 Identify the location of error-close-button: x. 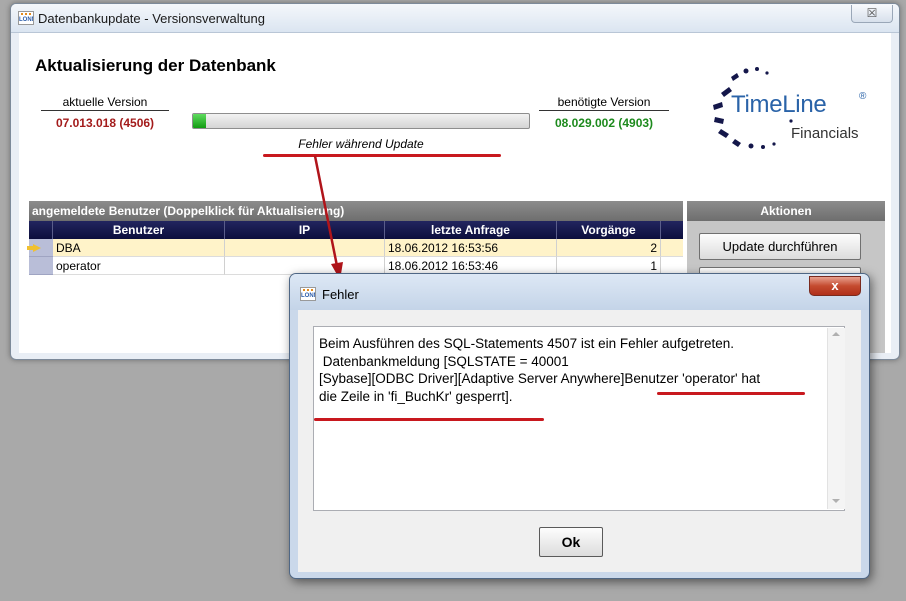
(835, 286).